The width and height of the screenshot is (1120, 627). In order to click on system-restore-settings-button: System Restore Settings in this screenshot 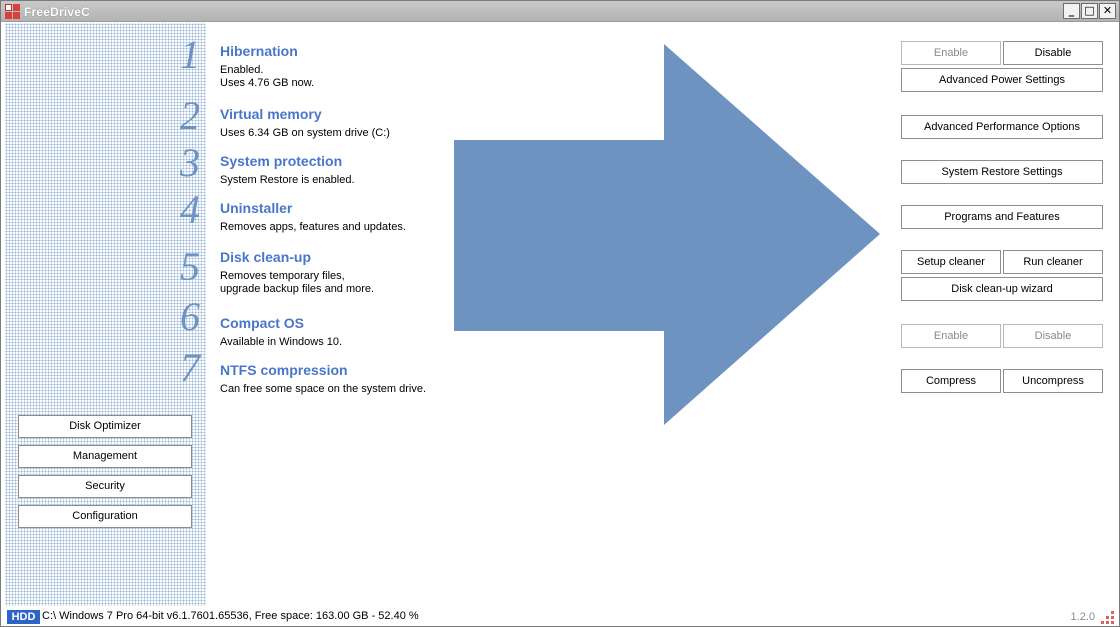, I will do `click(1002, 172)`.